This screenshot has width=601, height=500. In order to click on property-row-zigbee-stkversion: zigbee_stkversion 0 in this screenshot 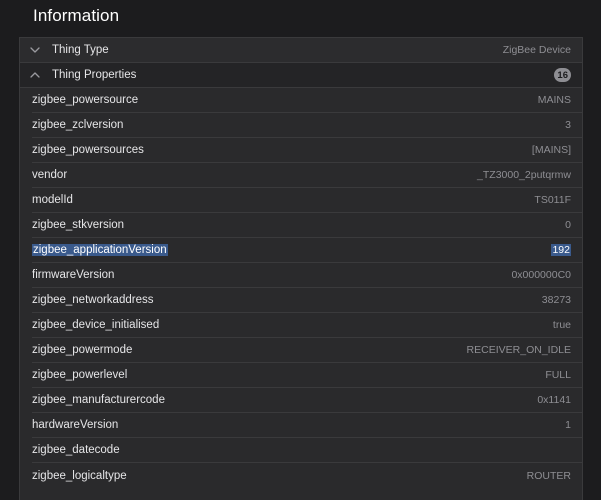, I will do `click(307, 225)`.